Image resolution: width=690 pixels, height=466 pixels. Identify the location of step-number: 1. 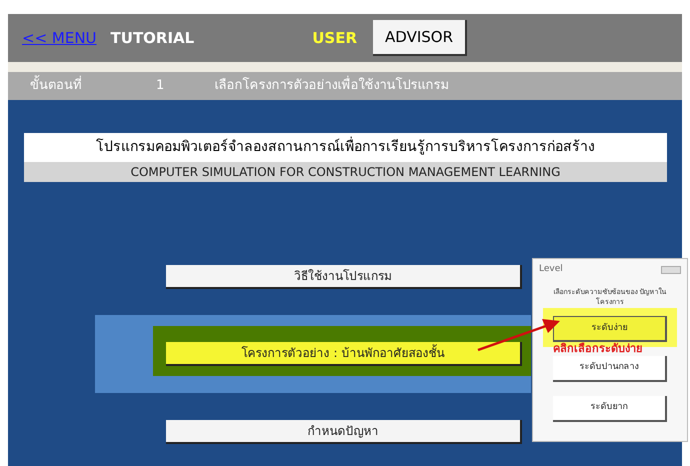
(160, 86).